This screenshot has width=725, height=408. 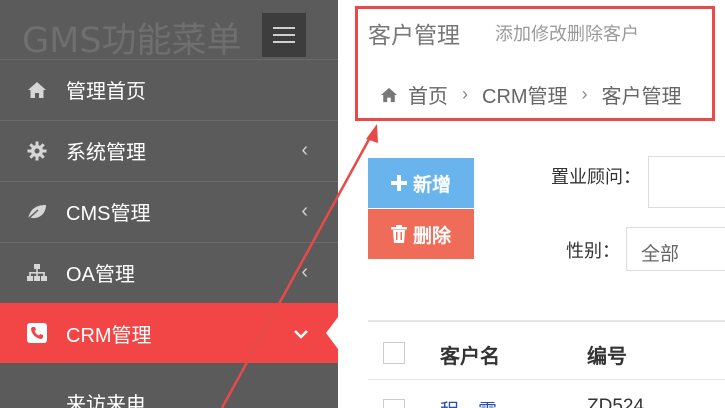 What do you see at coordinates (108, 214) in the screenshot?
I see `sidebar-item-label: CMS管理` at bounding box center [108, 214].